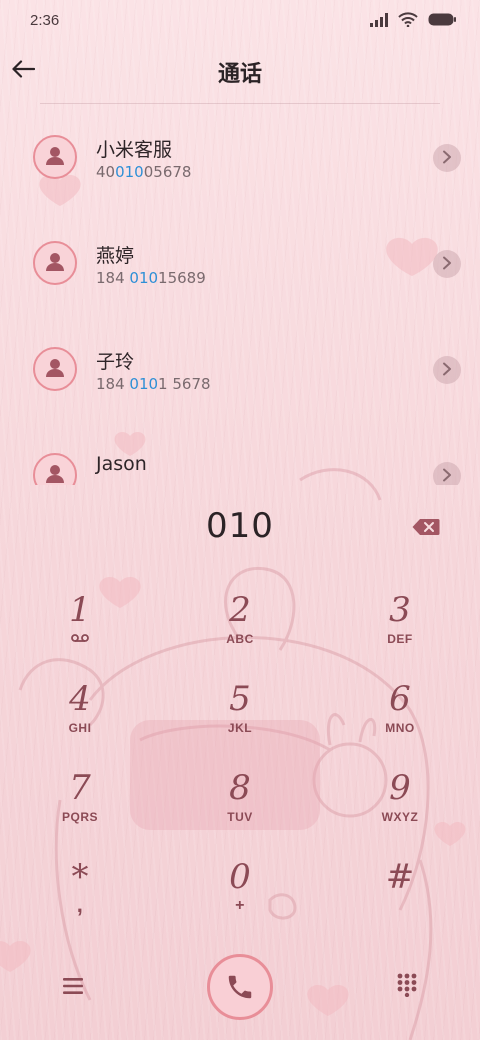 This screenshot has height=1040, width=480. I want to click on key-digit: 2, so click(240, 610).